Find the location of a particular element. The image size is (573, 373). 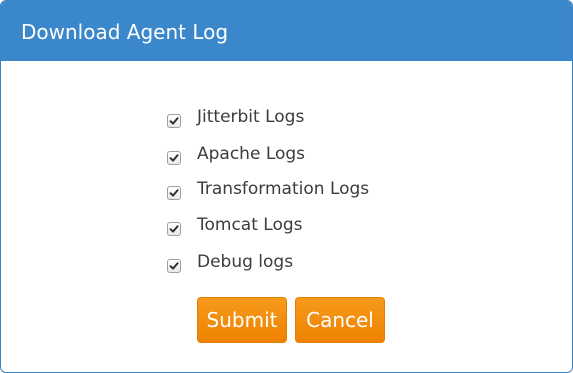

option-debug-logs: Debug logs is located at coordinates (230, 262).